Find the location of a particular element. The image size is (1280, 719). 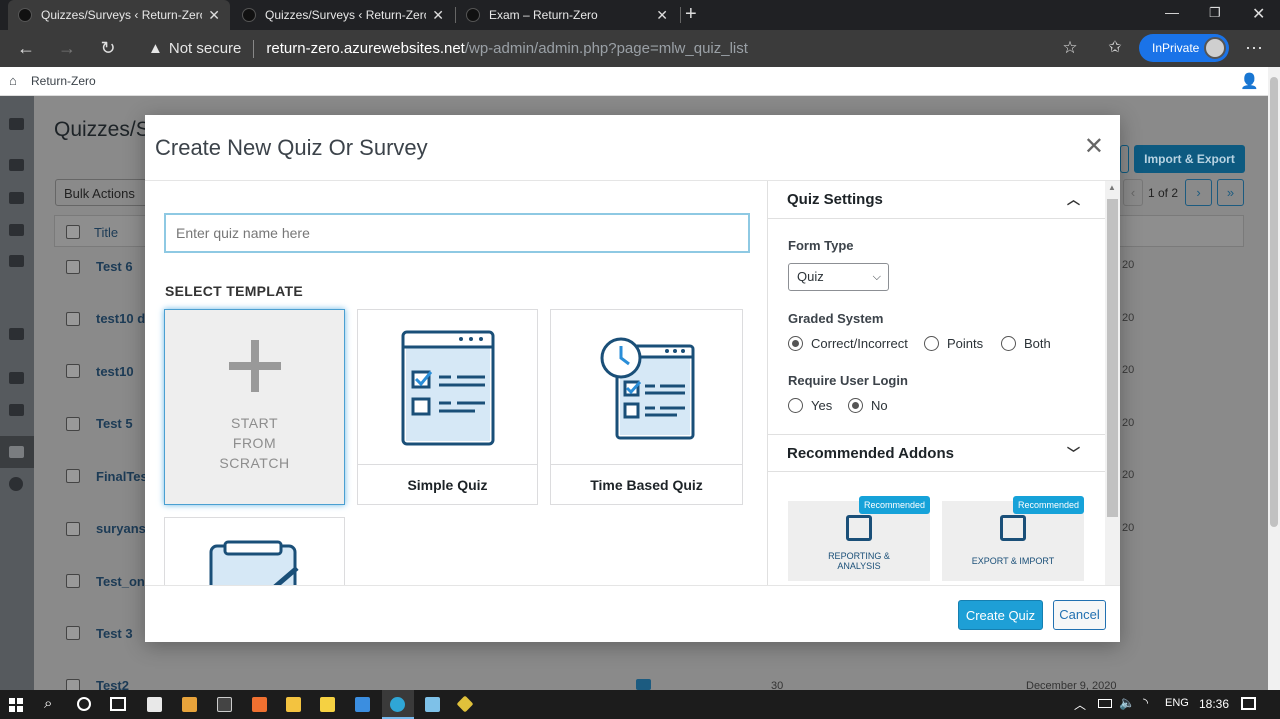

user-icon: 👤 is located at coordinates (1249, 81).